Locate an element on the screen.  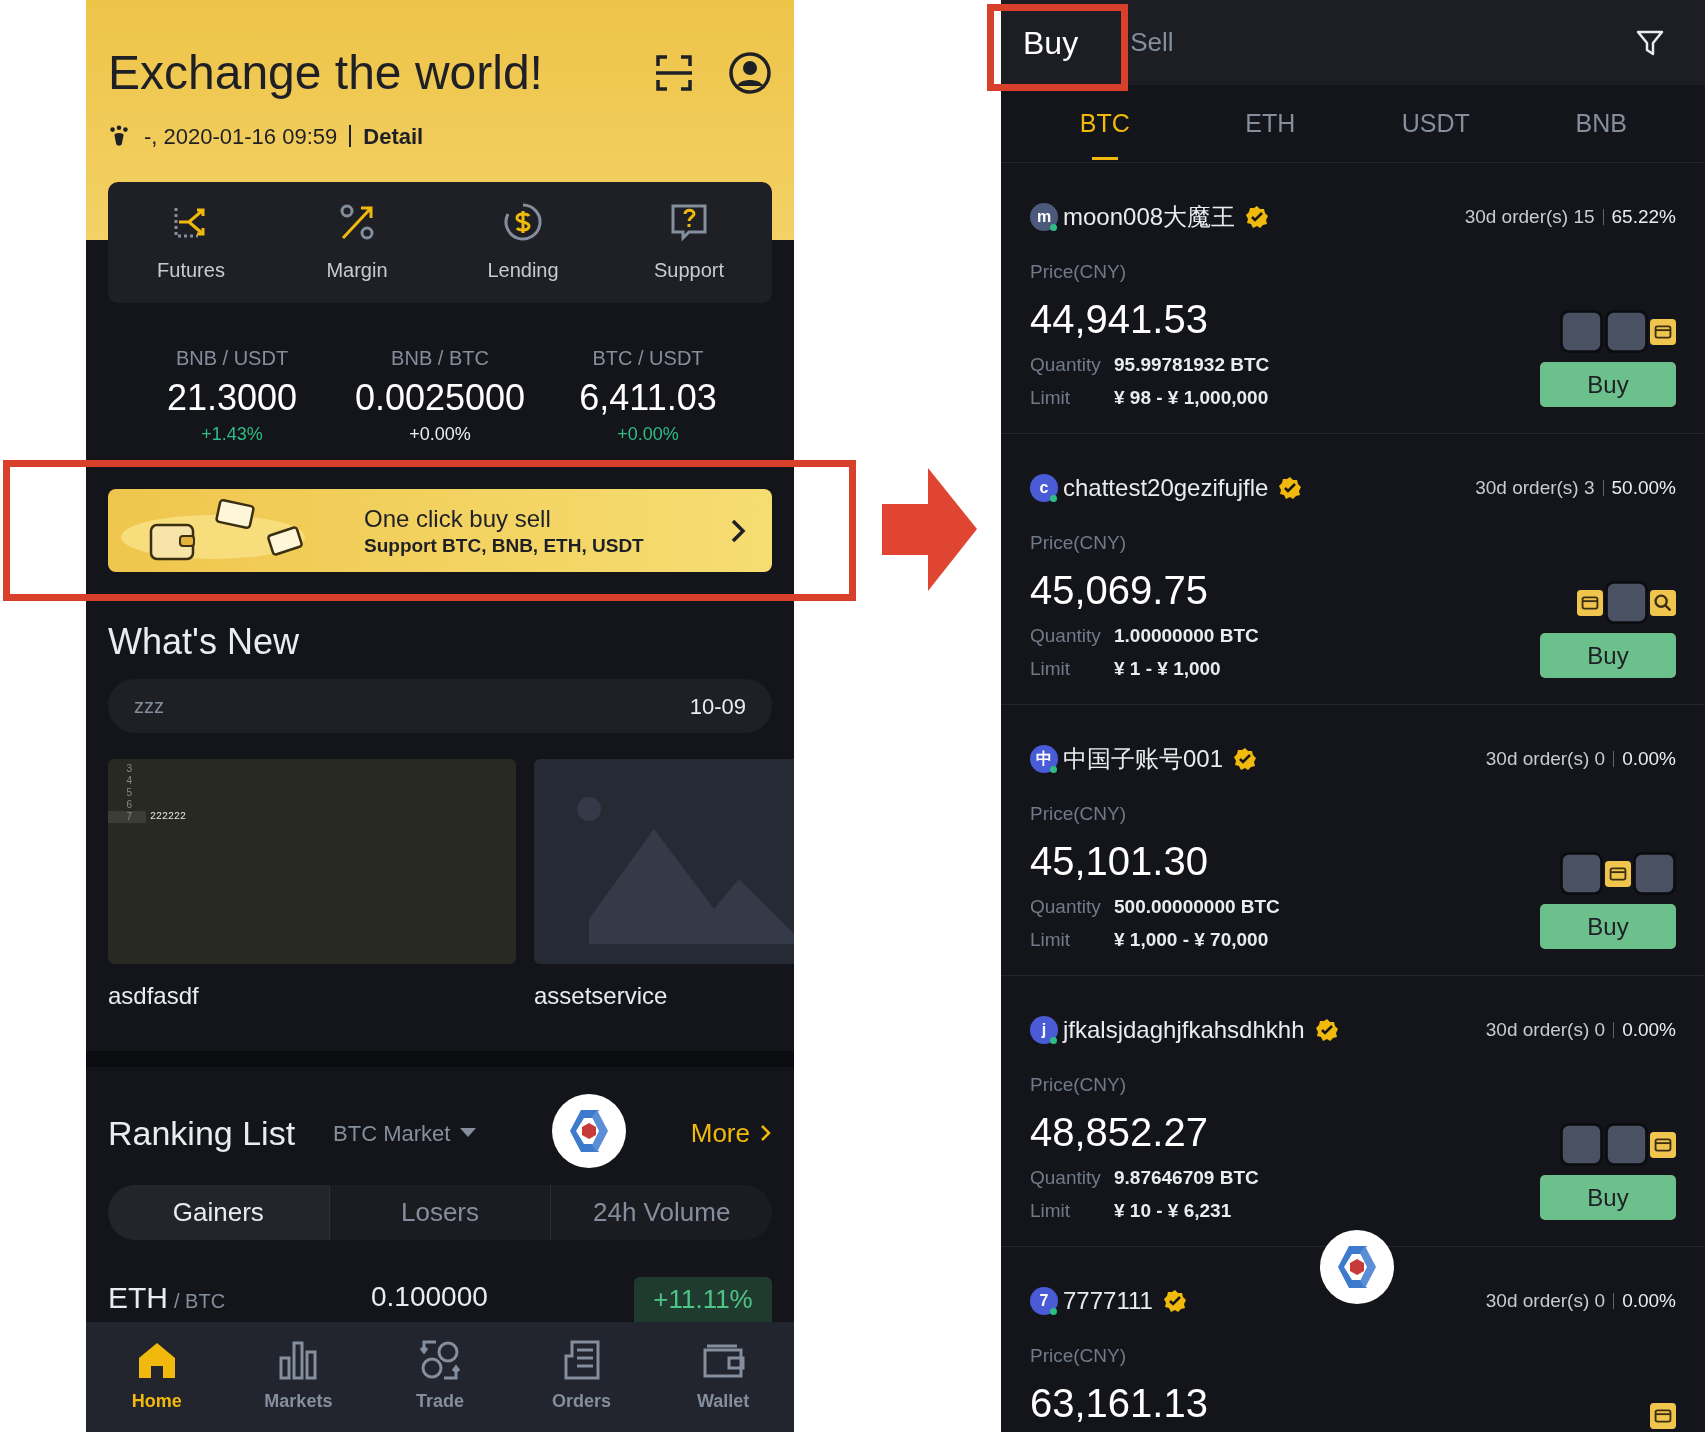
ticker-change: +1.43% is located at coordinates (232, 434).